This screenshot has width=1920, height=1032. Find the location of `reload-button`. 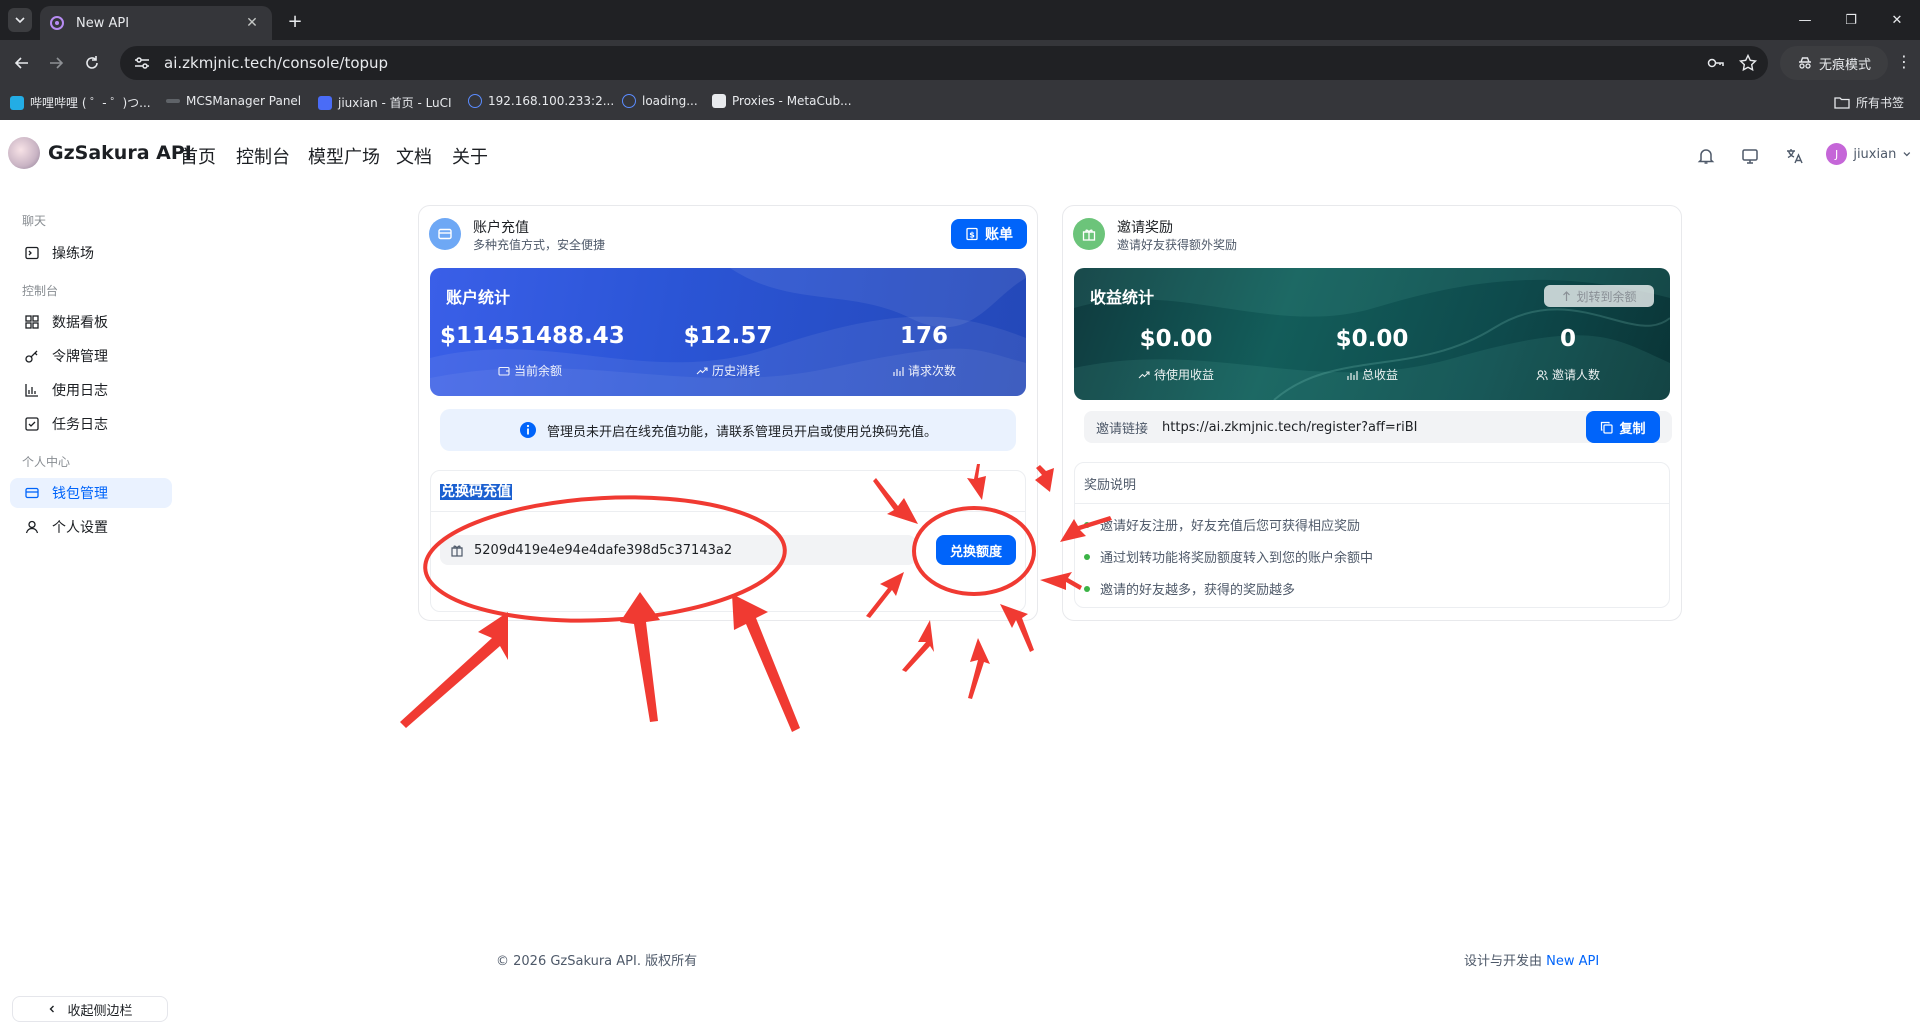

reload-button is located at coordinates (92, 63).